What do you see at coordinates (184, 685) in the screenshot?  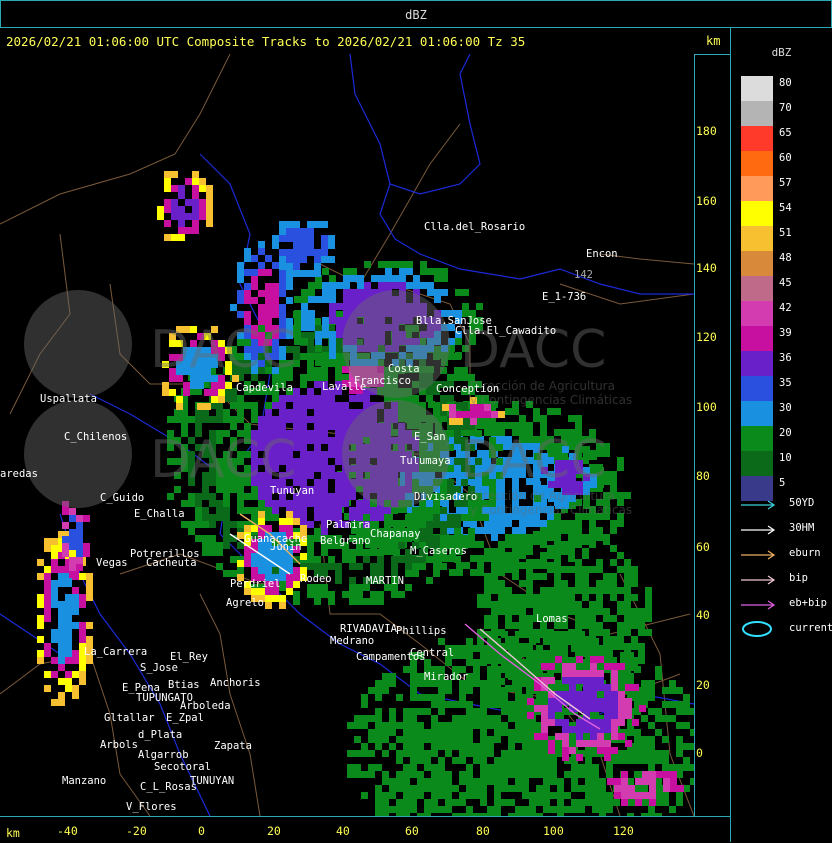 I see `place-label: Btias` at bounding box center [184, 685].